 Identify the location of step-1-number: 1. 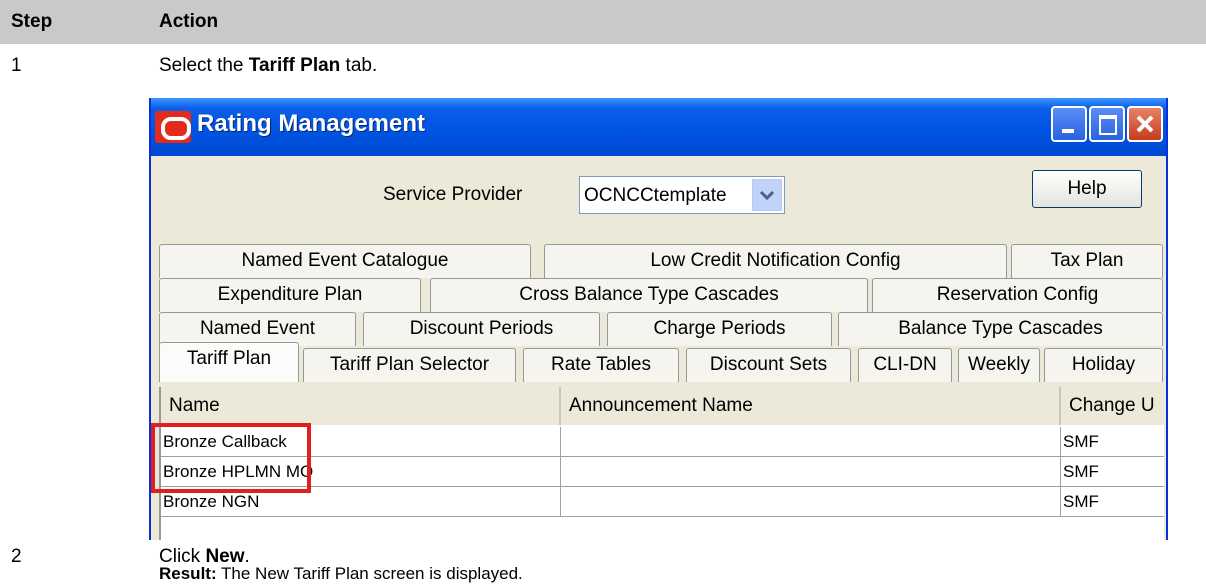
(16, 65).